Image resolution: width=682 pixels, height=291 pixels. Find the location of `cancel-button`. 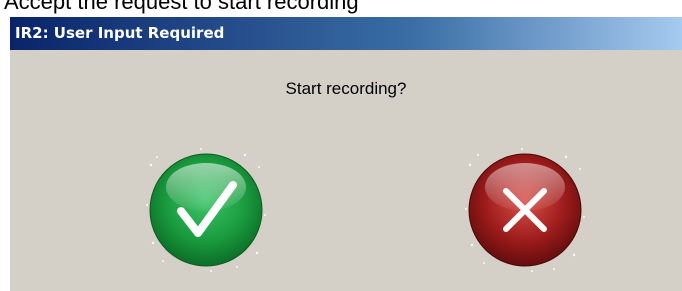

cancel-button is located at coordinates (525, 210).